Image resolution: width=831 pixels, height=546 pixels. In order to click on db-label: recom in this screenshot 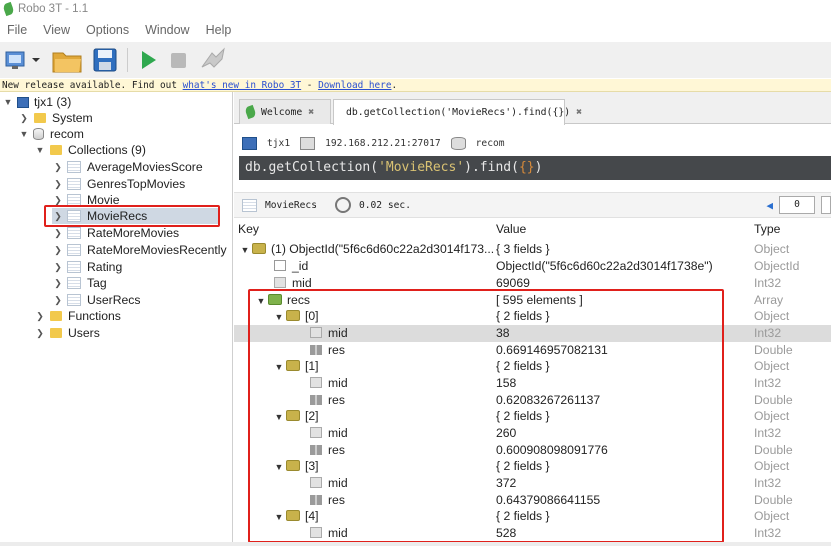, I will do `click(67, 134)`.